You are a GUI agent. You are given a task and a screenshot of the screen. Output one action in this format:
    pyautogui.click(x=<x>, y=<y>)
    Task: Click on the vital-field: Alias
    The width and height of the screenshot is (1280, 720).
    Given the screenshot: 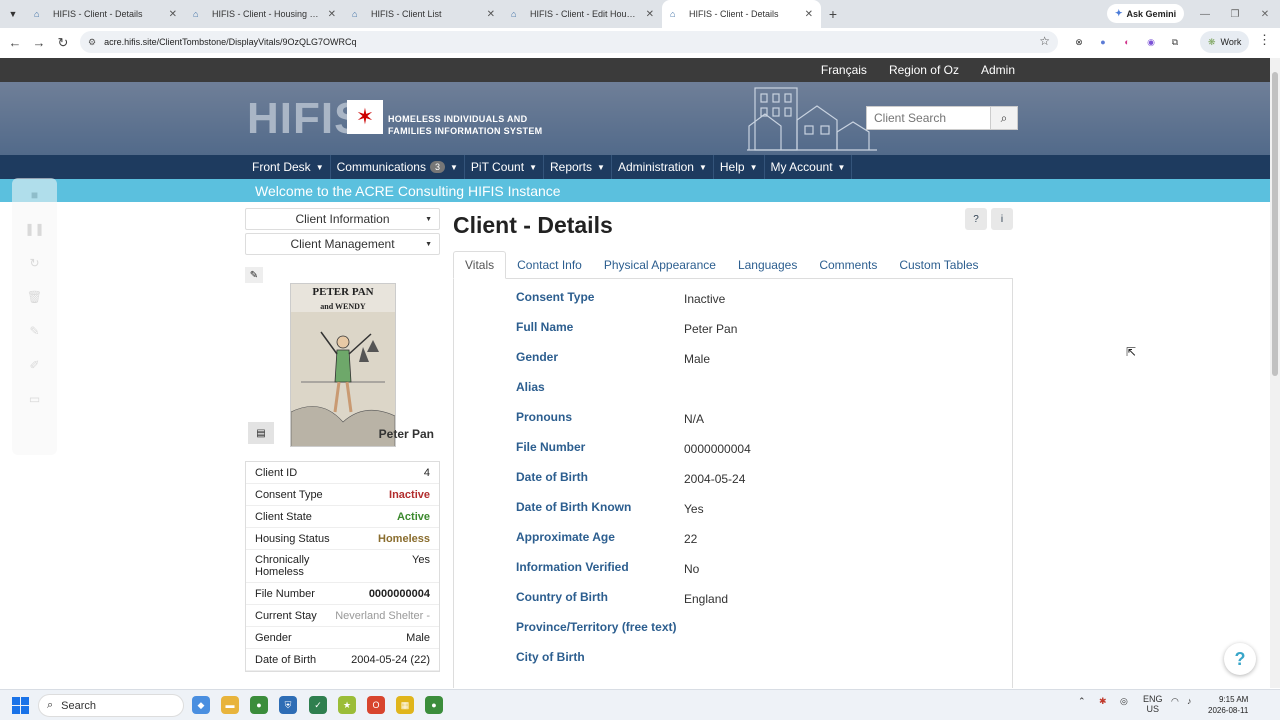 What is the action you would take?
    pyautogui.click(x=733, y=394)
    